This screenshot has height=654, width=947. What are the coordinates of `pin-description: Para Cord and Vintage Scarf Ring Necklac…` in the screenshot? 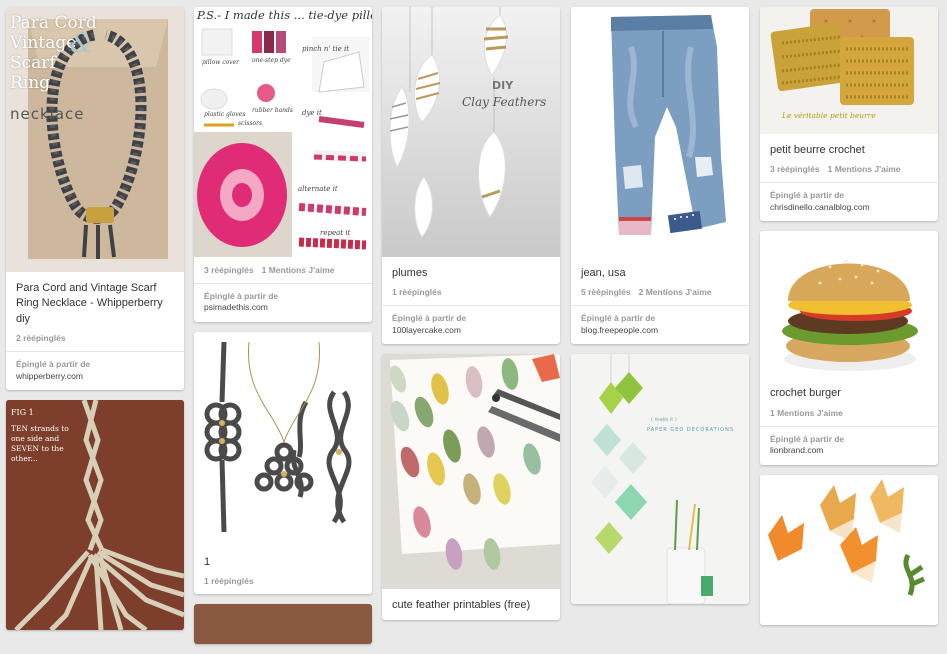 It's located at (89, 303).